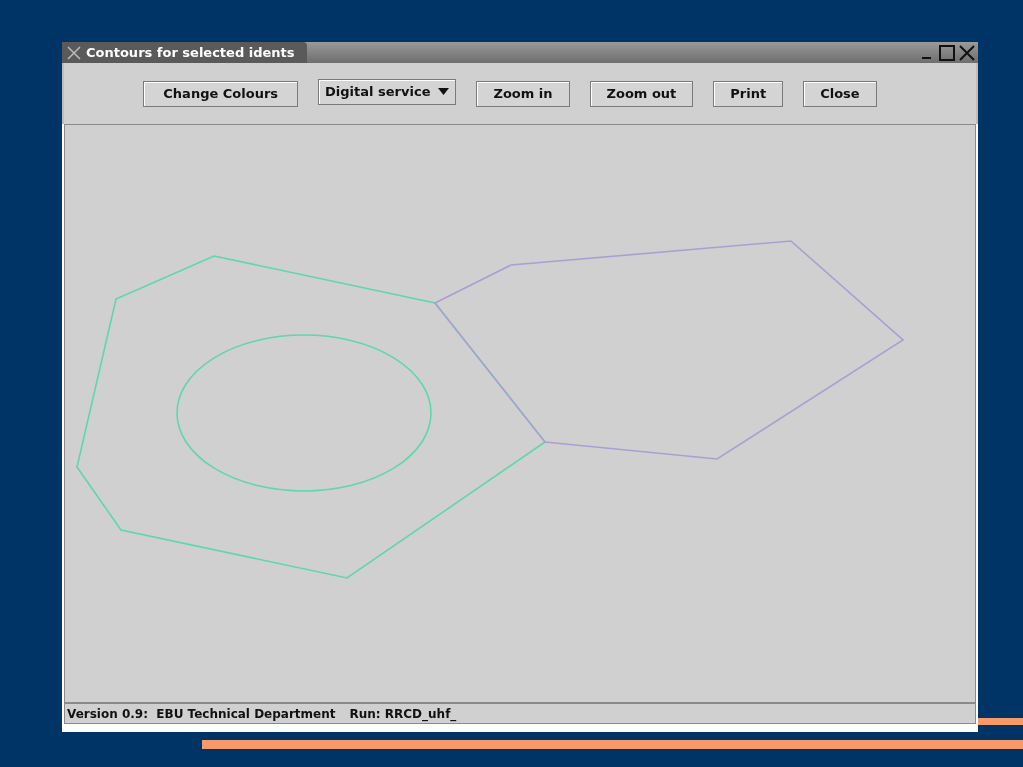 The height and width of the screenshot is (767, 1023). Describe the element at coordinates (641, 93) in the screenshot. I see `toolbar-button: Zoom out` at that location.